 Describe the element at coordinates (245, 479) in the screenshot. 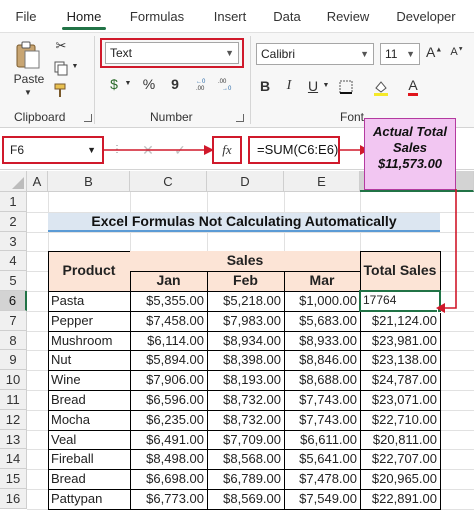

I see `cell-sales: $6,789.00` at that location.